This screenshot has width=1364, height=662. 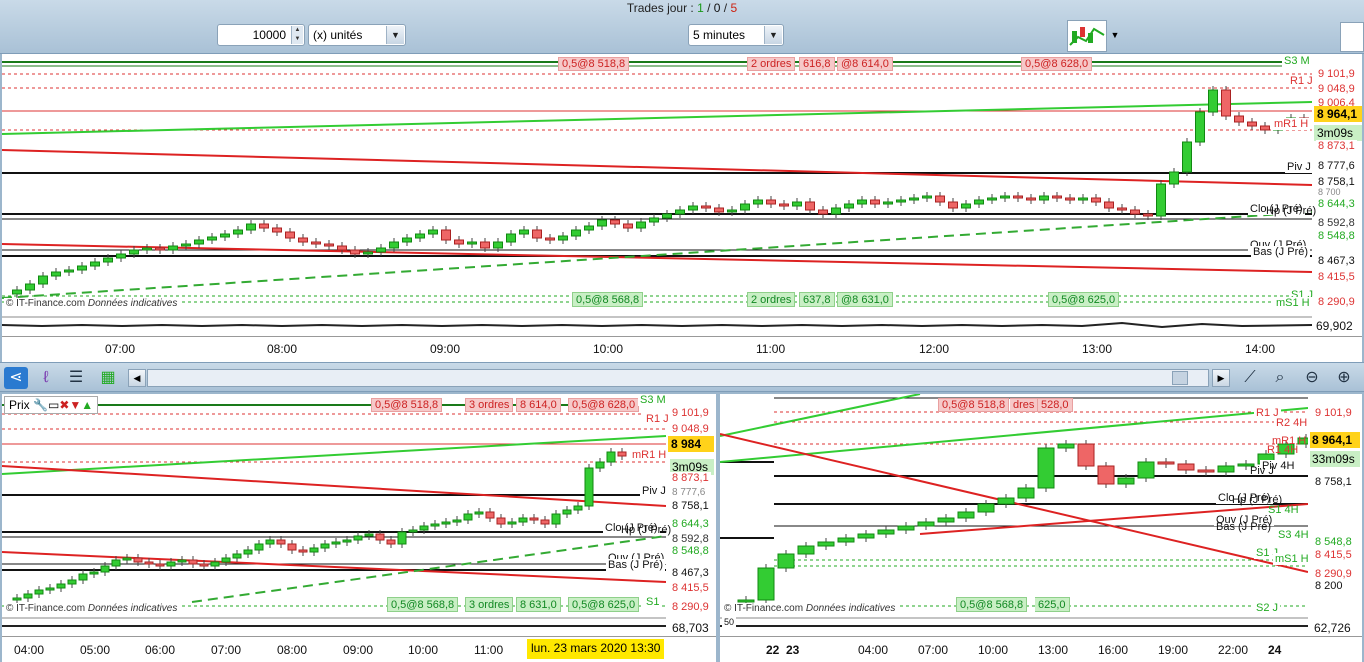 What do you see at coordinates (817, 299) in the screenshot?
I see `order-tag: 637,8` at bounding box center [817, 299].